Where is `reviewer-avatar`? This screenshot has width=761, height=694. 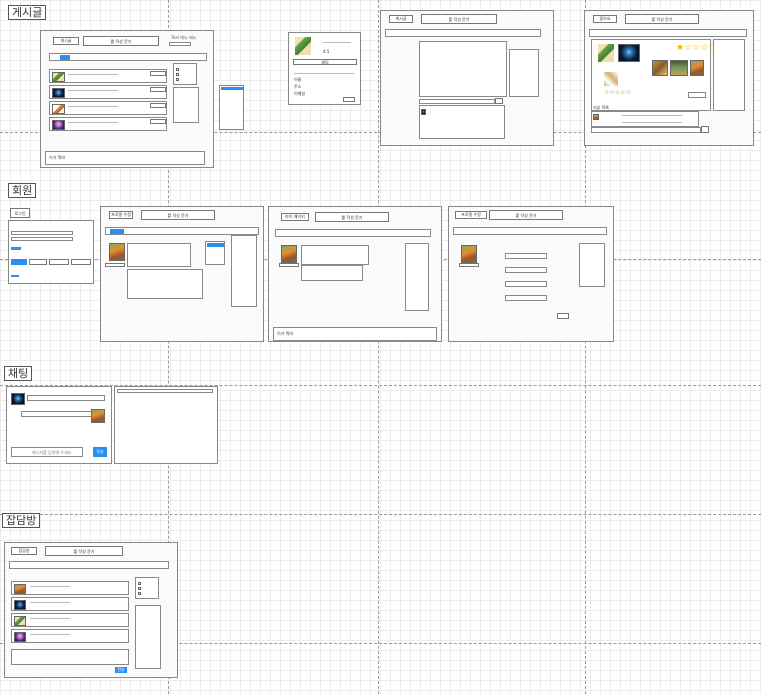
reviewer-avatar is located at coordinates (596, 117).